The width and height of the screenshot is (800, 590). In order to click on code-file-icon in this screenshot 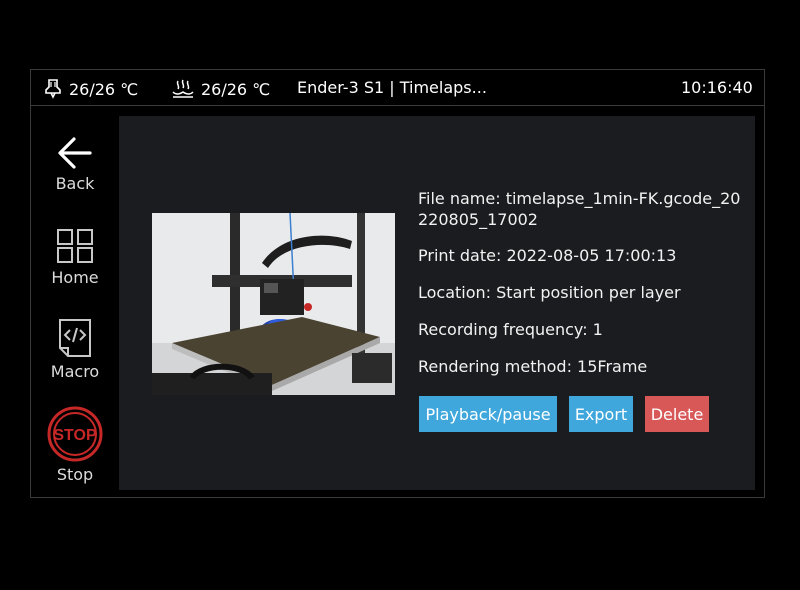, I will do `click(75, 338)`.